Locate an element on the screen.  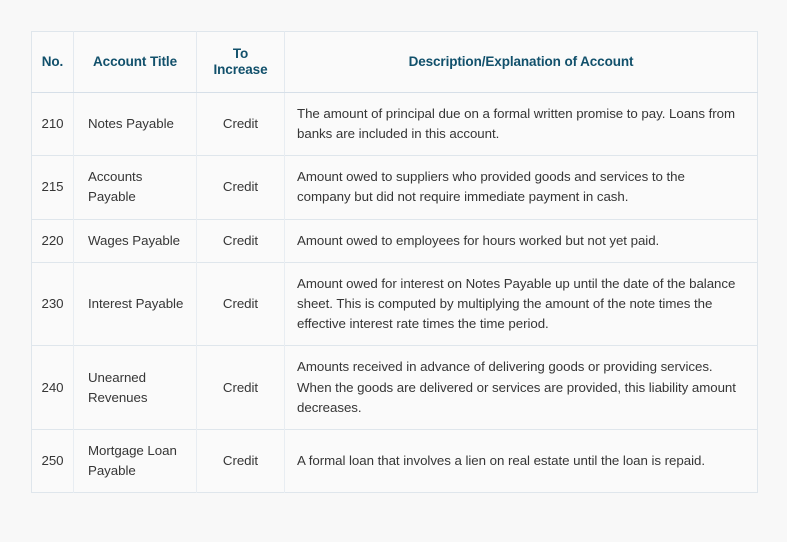
column-header-to-increase-line1: To is located at coordinates (240, 53).